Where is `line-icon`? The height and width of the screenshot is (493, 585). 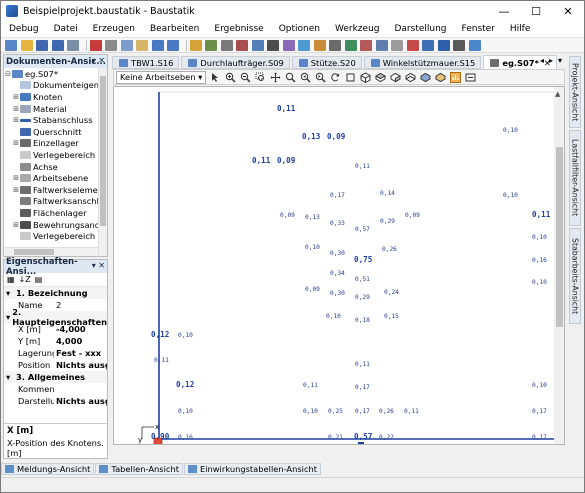
line-icon is located at coordinates (335, 45).